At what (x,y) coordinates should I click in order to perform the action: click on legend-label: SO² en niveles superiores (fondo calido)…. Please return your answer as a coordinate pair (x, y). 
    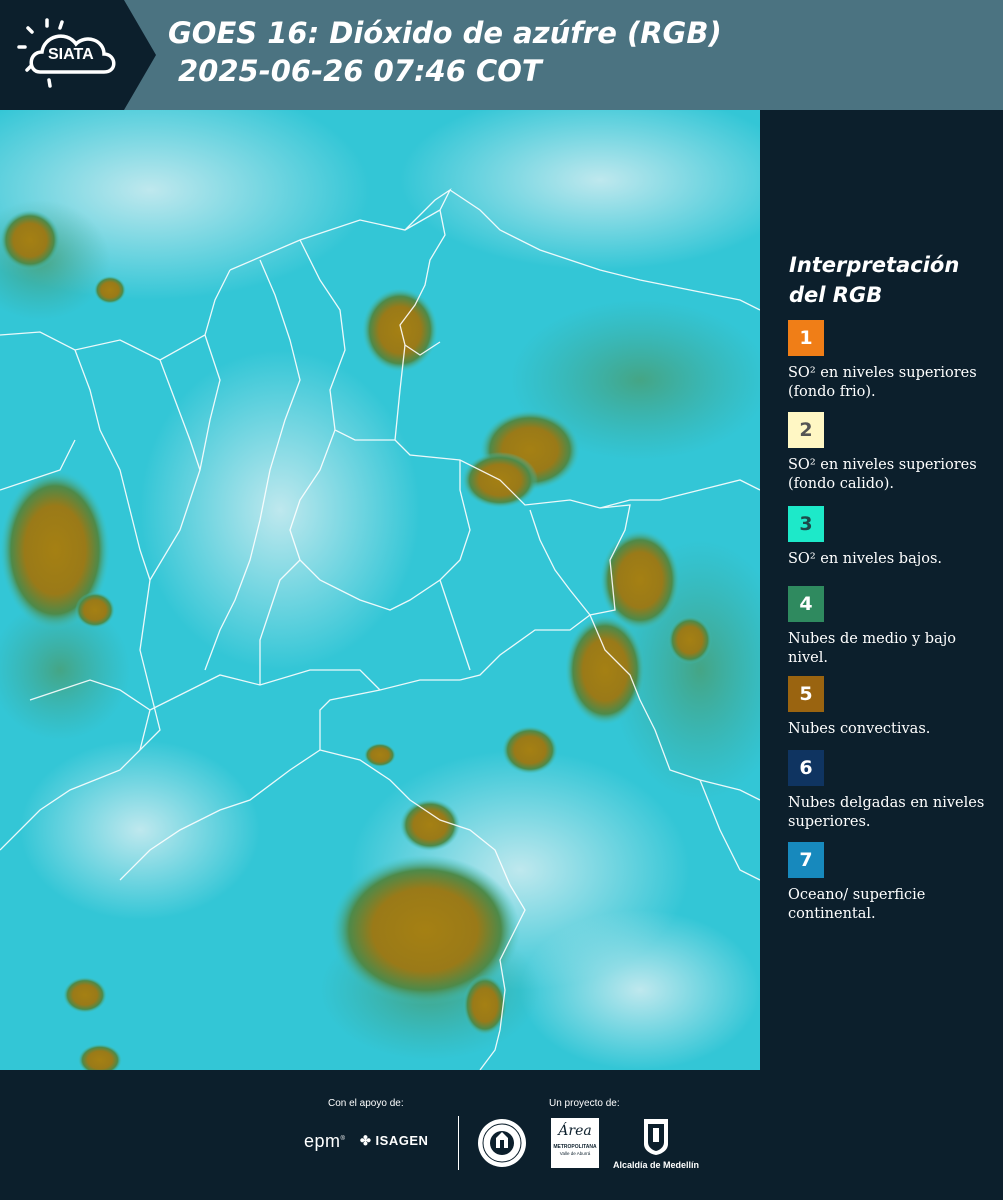
    Looking at the image, I should click on (882, 474).